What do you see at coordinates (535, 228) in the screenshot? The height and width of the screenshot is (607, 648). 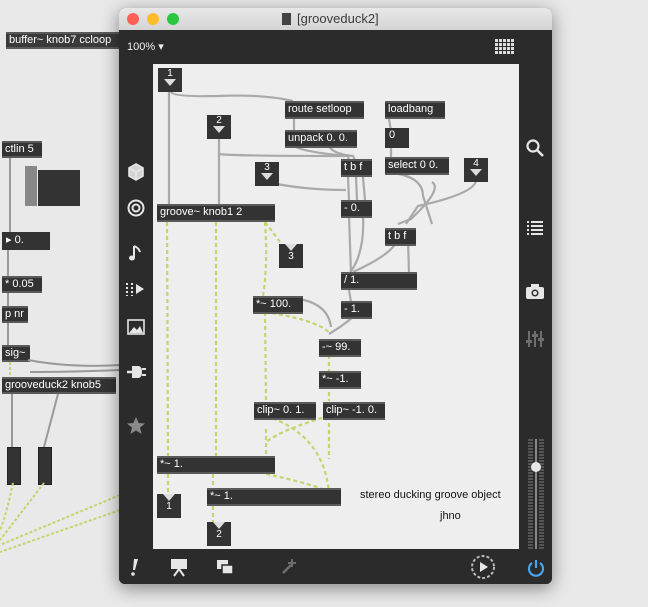 I see `list-icon` at bounding box center [535, 228].